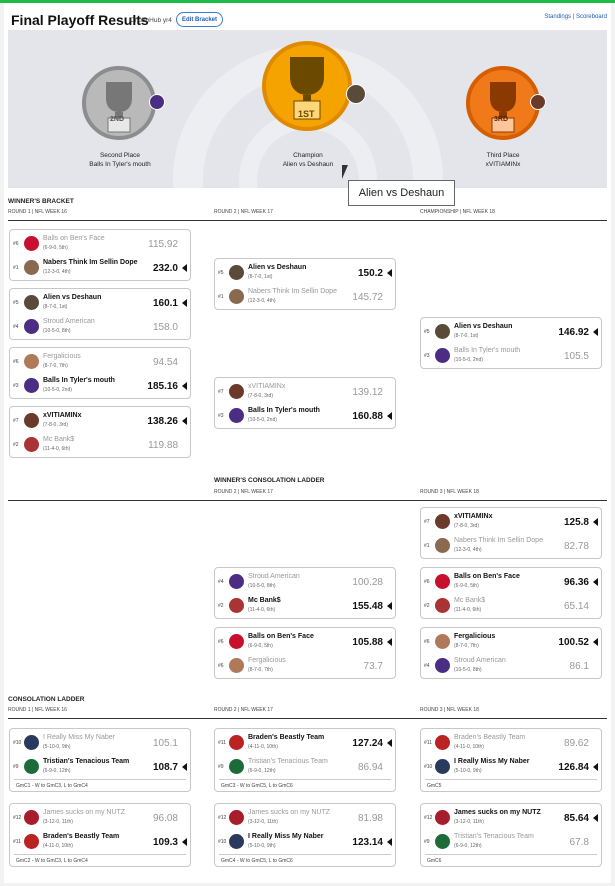  Describe the element at coordinates (511, 666) in the screenshot. I see `team-row: #4 Stroud American (10-5-0, 8th) 86.1` at that location.